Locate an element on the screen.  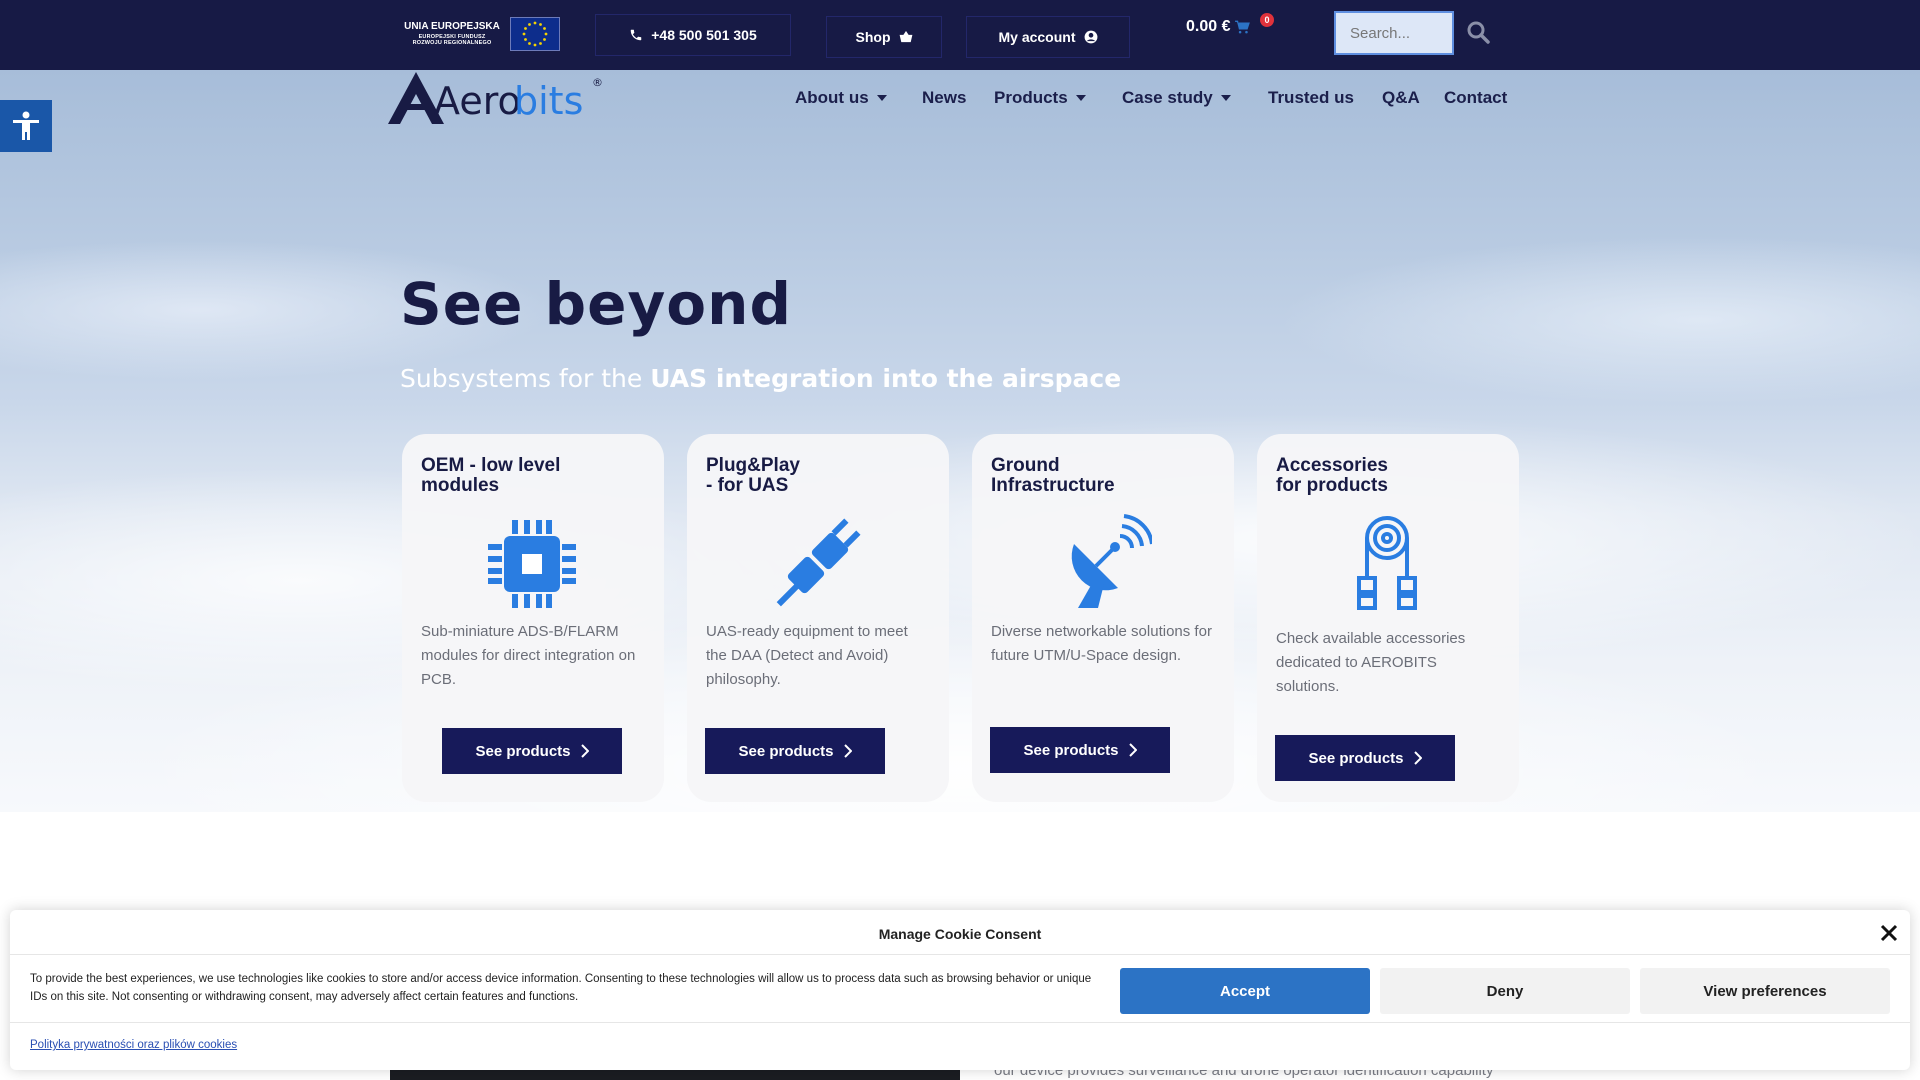
nav-about-us: About us is located at coordinates (841, 98).